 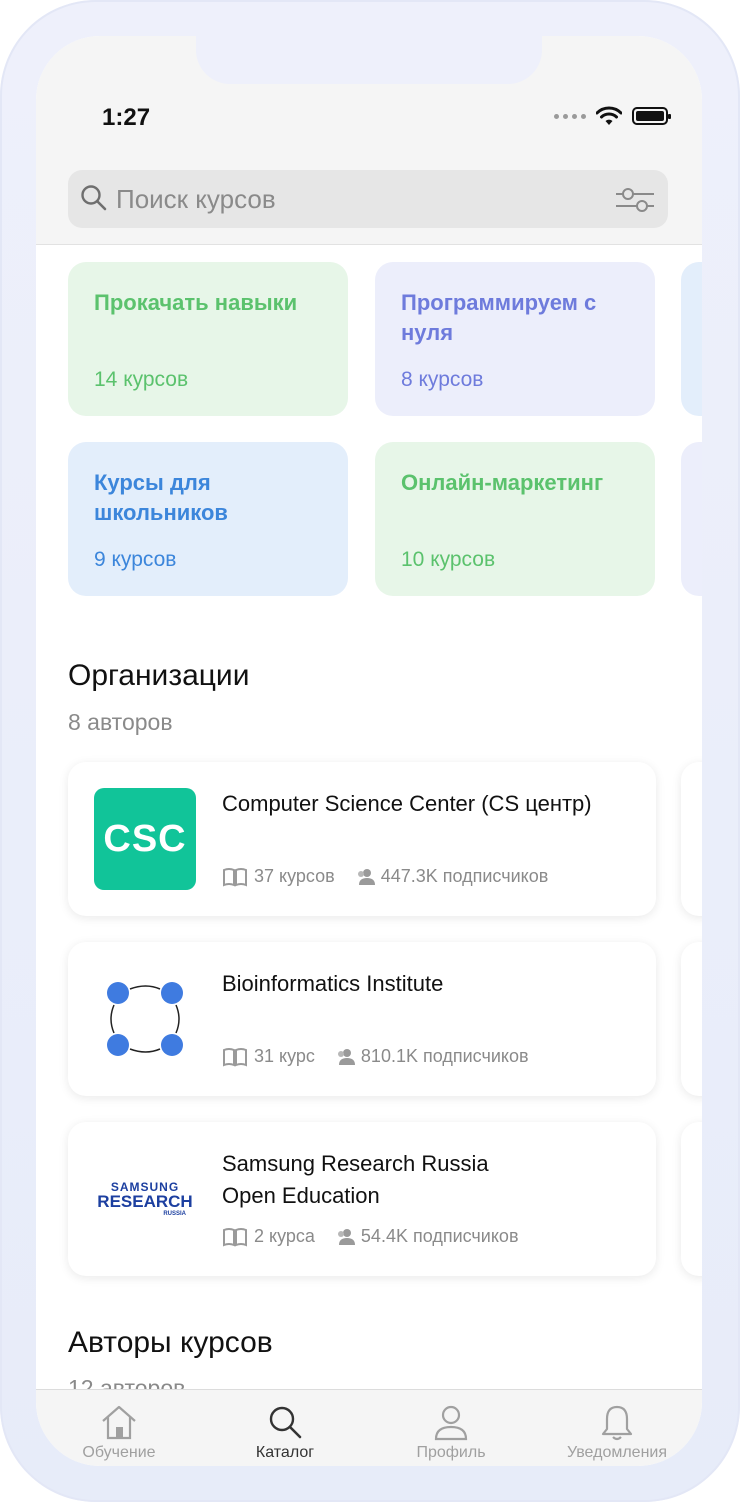 What do you see at coordinates (285, 1452) in the screenshot?
I see `tab-label: Каталог` at bounding box center [285, 1452].